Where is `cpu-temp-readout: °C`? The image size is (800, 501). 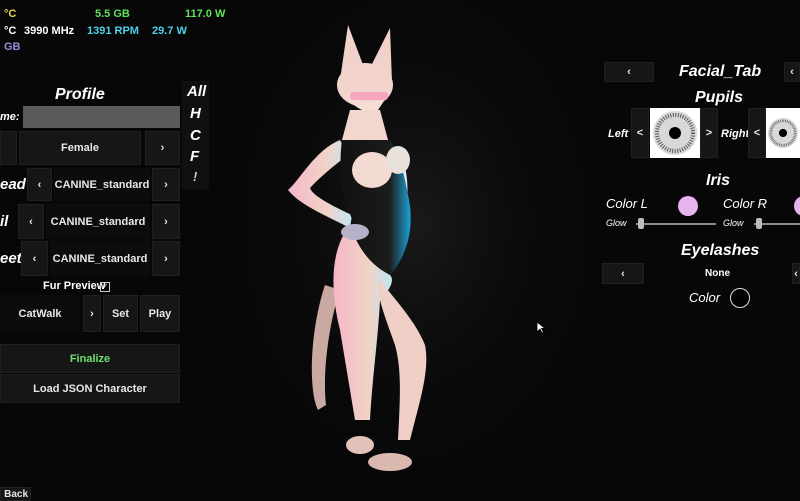
cpu-temp-readout: °C is located at coordinates (10, 14).